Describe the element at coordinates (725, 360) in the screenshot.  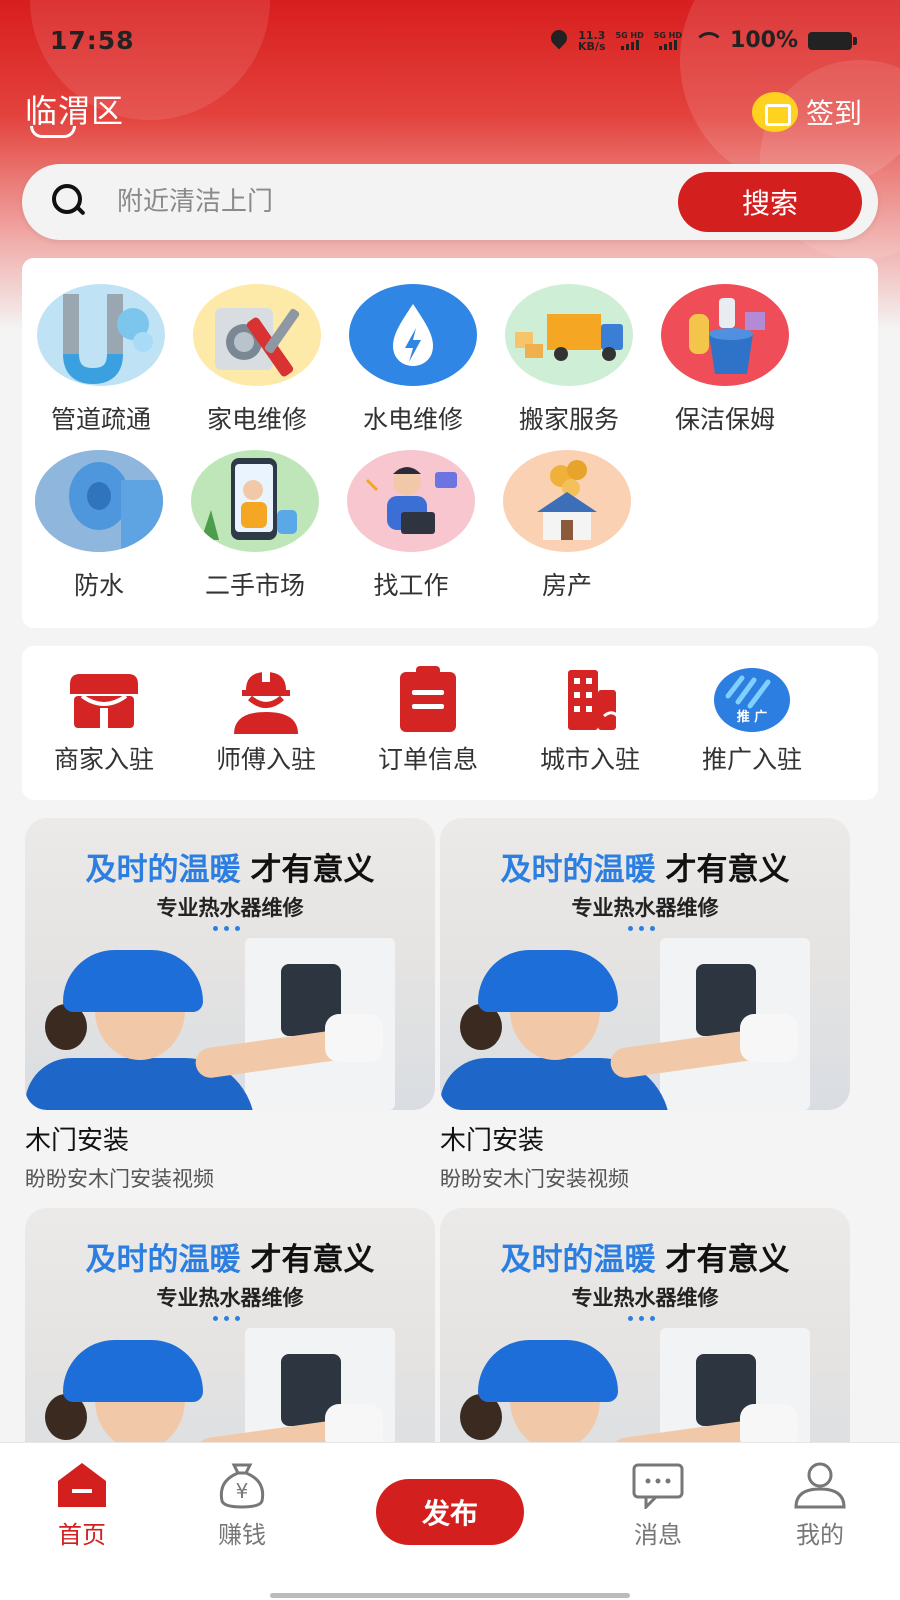
I see `category-cleaning-housekeeping: 保洁保姆` at that location.